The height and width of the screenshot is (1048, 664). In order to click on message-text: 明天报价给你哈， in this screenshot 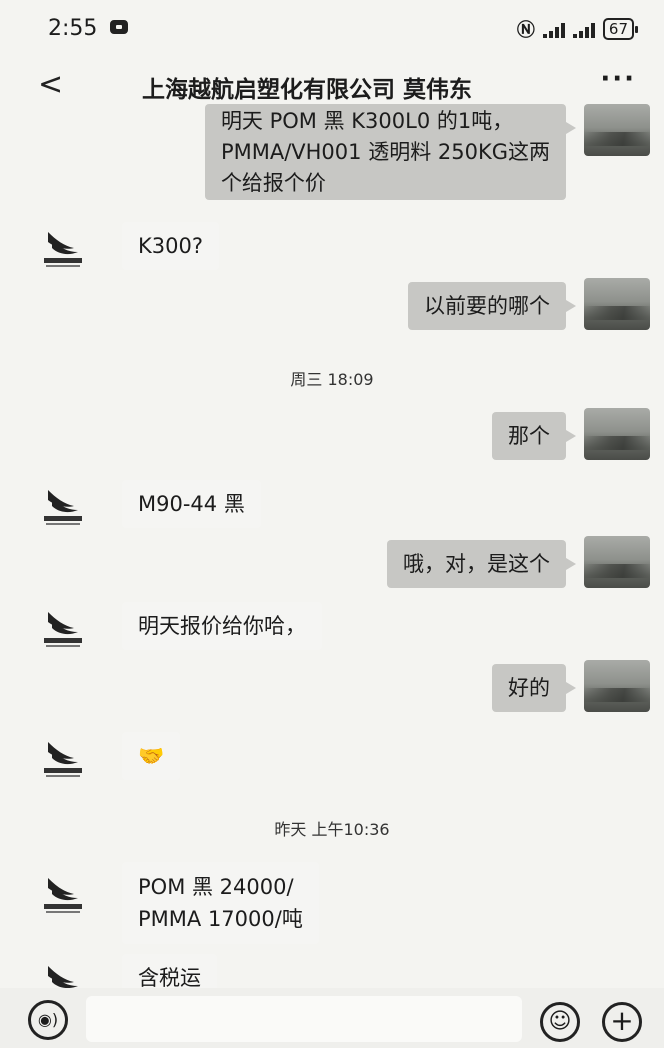, I will do `click(222, 626)`.